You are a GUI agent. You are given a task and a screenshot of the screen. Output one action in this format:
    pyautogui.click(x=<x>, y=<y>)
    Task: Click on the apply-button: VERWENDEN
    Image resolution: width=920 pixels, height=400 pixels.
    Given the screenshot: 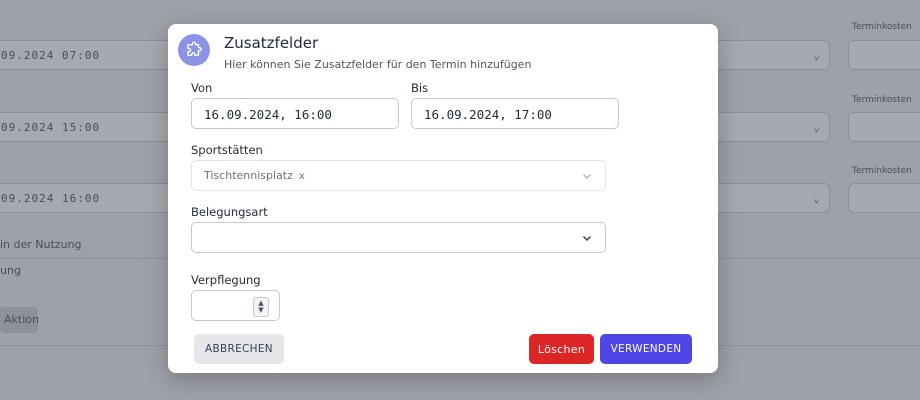 What is the action you would take?
    pyautogui.click(x=646, y=349)
    